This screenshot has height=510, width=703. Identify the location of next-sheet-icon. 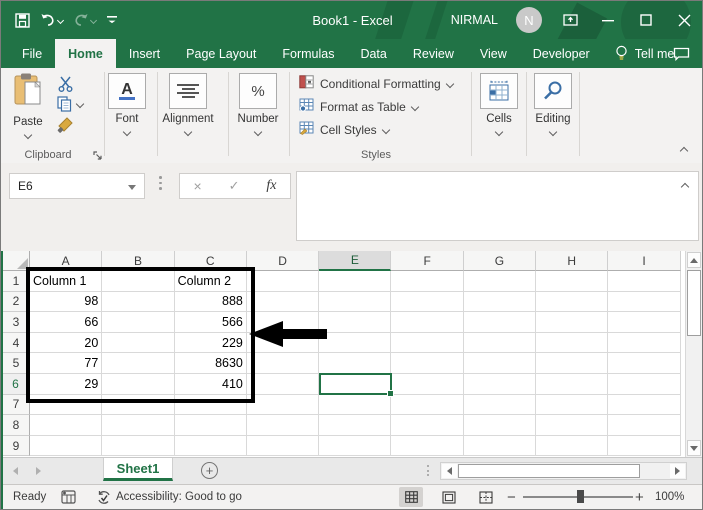
(38, 471).